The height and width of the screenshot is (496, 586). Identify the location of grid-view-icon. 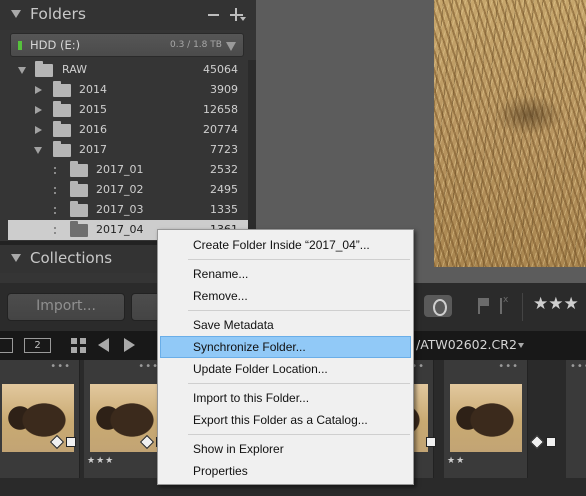
(79, 346).